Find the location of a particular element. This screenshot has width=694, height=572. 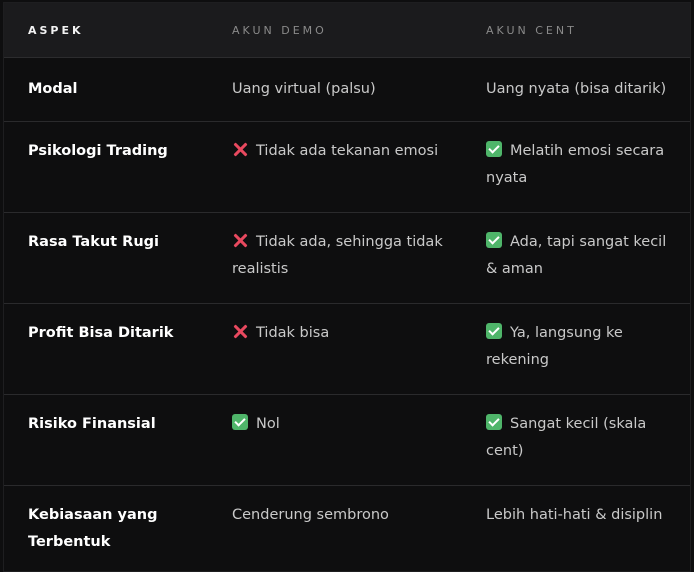

row-cent-value: Lebih hati-hati & disiplin is located at coordinates (574, 515).